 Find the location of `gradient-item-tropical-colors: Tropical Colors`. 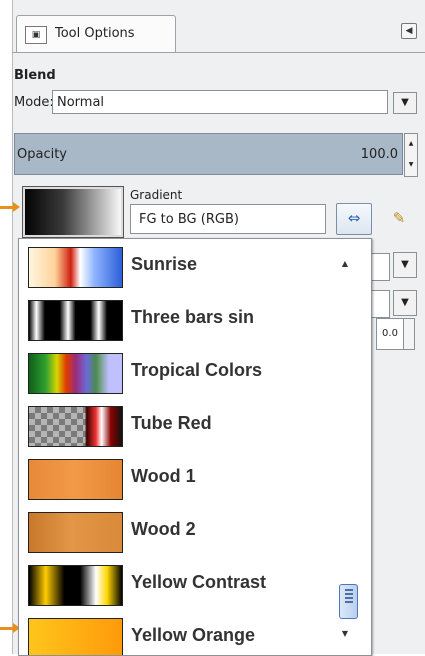

gradient-item-tropical-colors: Tropical Colors is located at coordinates (184, 373).